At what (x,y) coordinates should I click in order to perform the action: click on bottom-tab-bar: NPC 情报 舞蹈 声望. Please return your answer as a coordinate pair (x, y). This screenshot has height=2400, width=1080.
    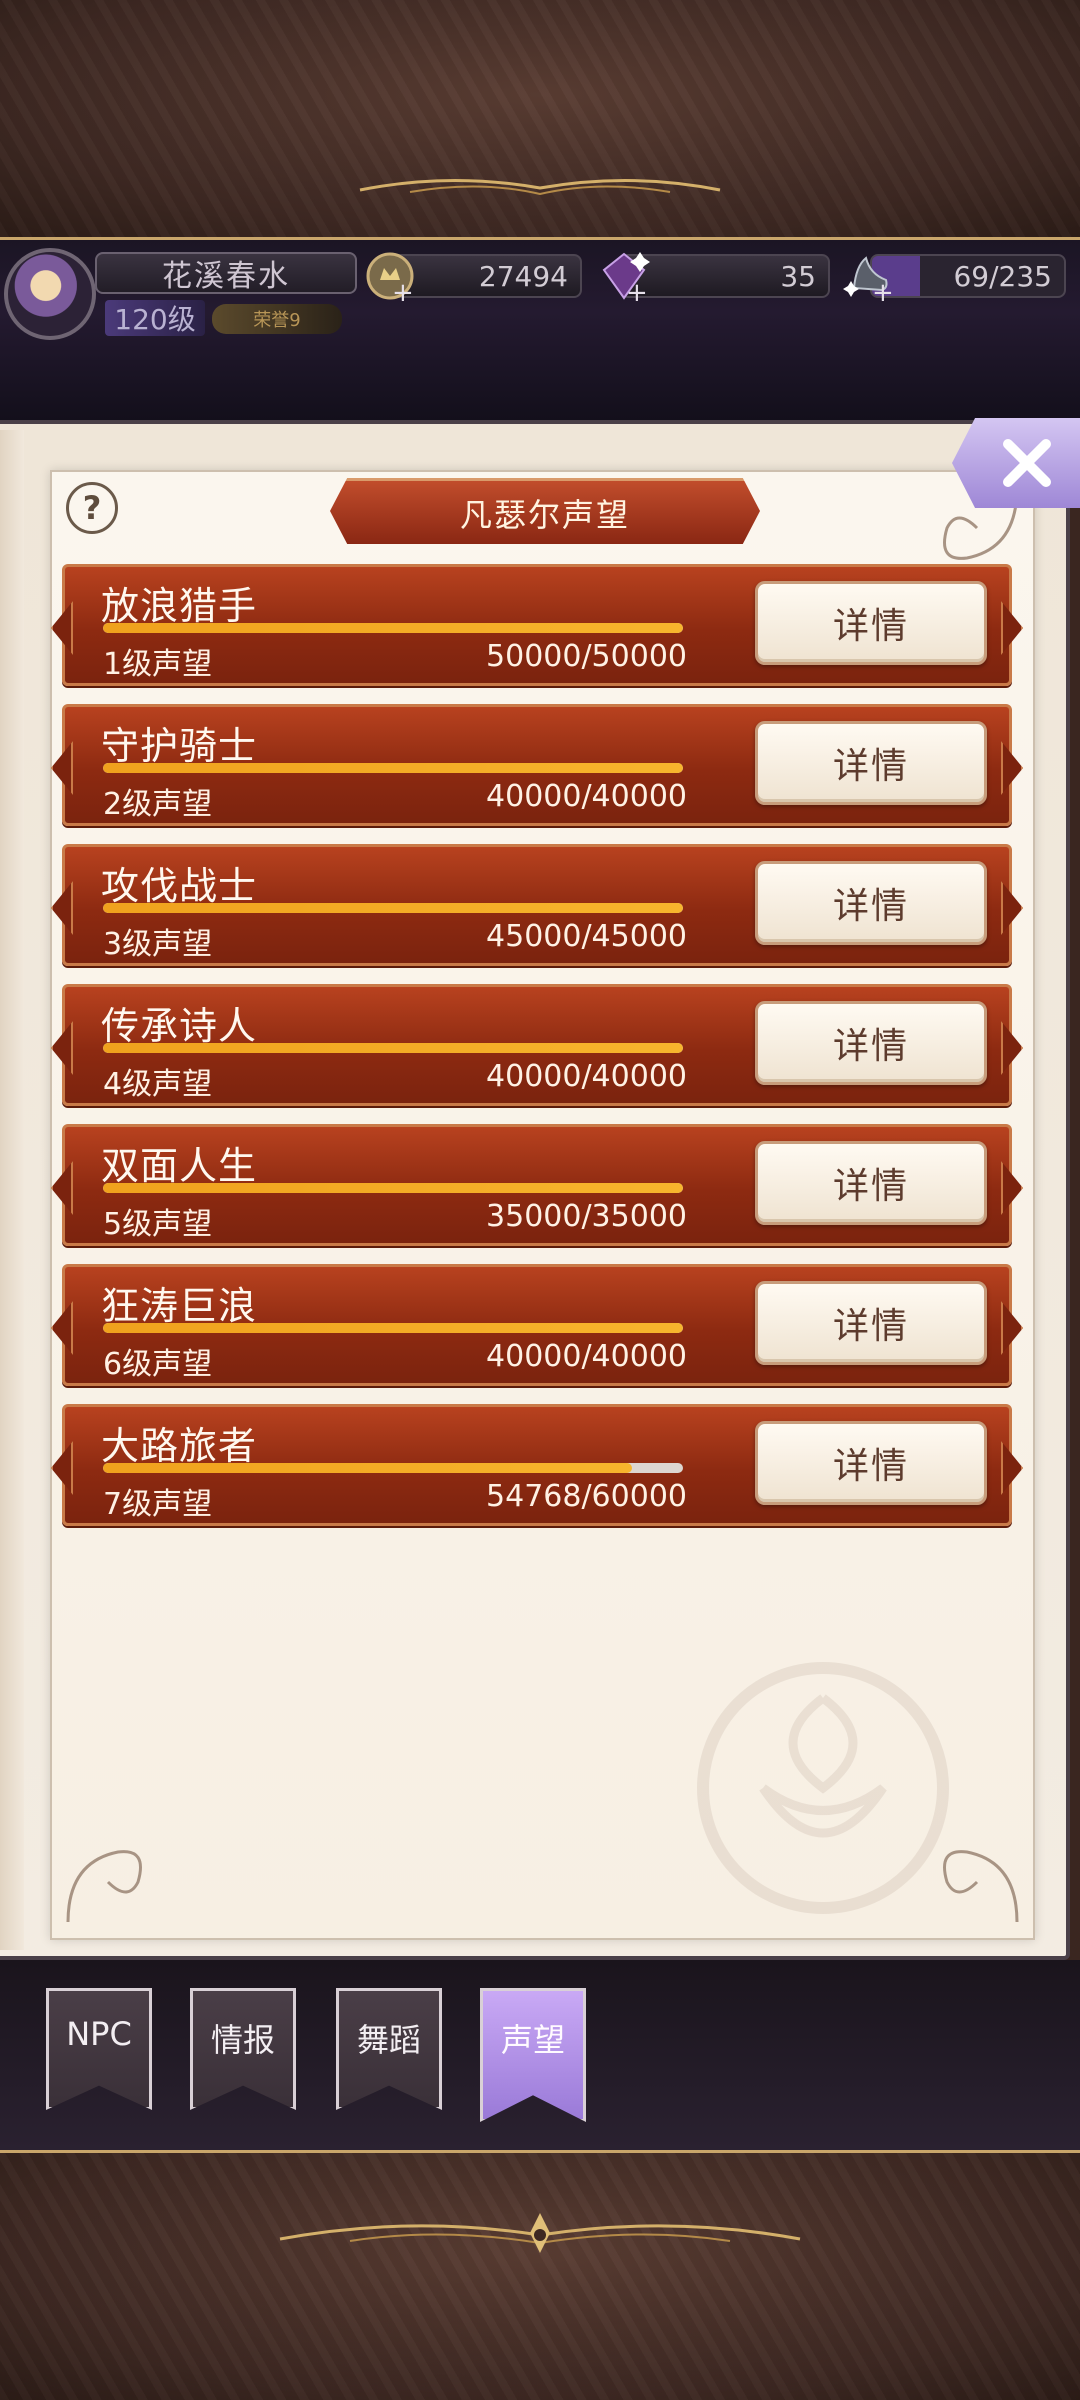
    Looking at the image, I should click on (540, 2055).